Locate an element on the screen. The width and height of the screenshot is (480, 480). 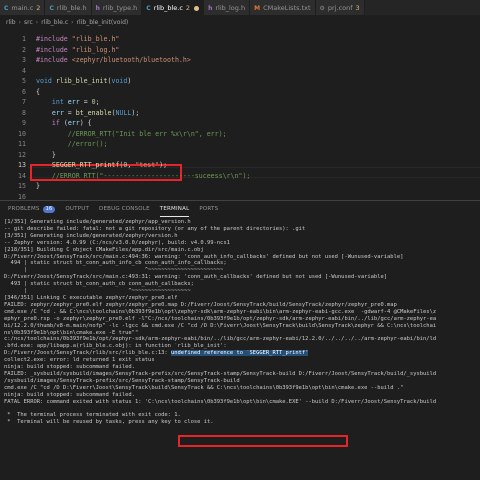
code-line: 12 } is located at coordinates (240, 155).